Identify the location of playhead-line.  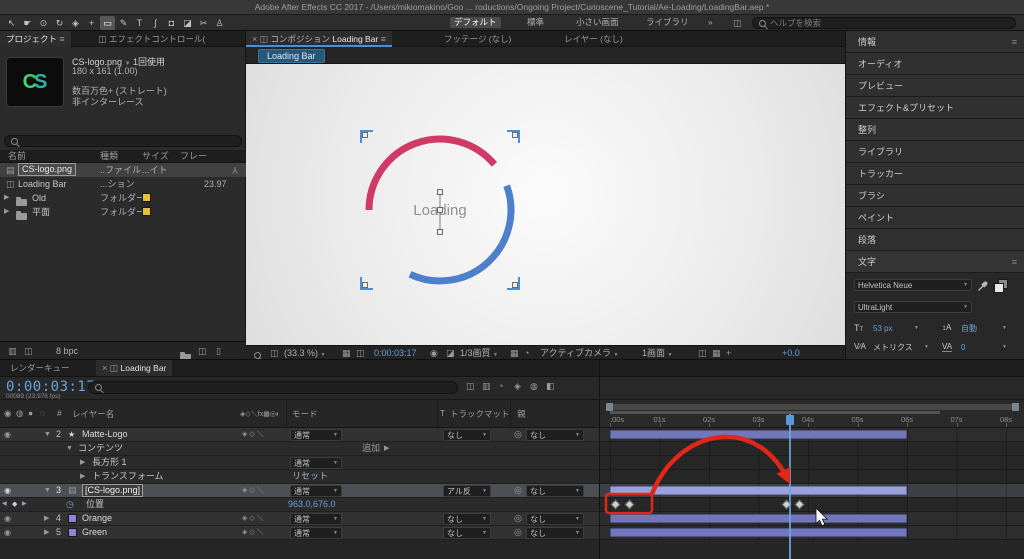
(790, 486).